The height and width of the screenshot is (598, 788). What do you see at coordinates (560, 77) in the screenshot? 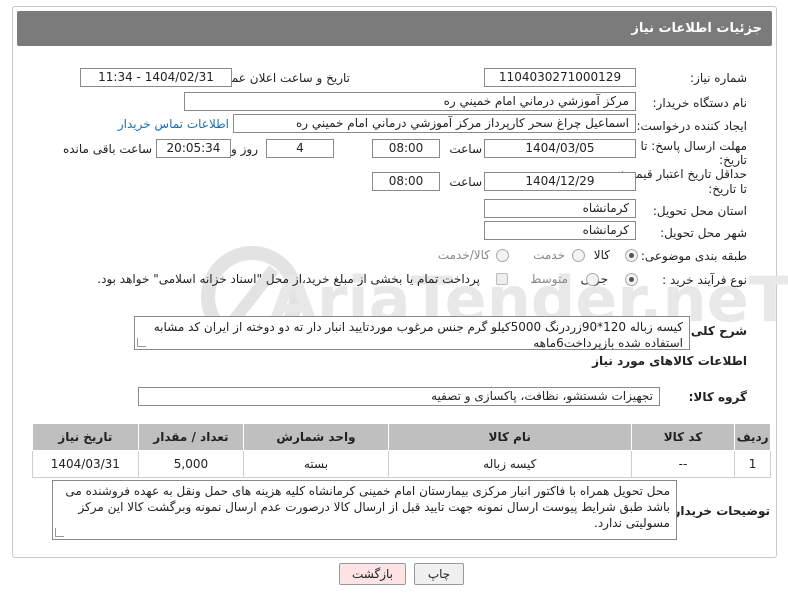
I see `need-number-field: 1104030271000129` at bounding box center [560, 77].